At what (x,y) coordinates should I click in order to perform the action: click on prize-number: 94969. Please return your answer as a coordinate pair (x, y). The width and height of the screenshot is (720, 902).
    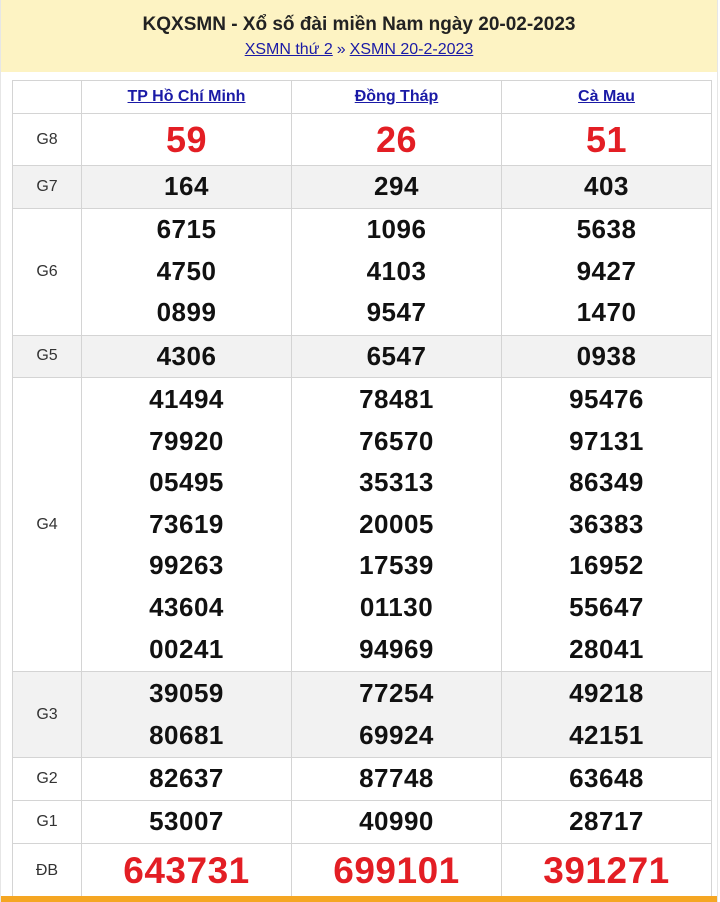
    Looking at the image, I should click on (396, 648).